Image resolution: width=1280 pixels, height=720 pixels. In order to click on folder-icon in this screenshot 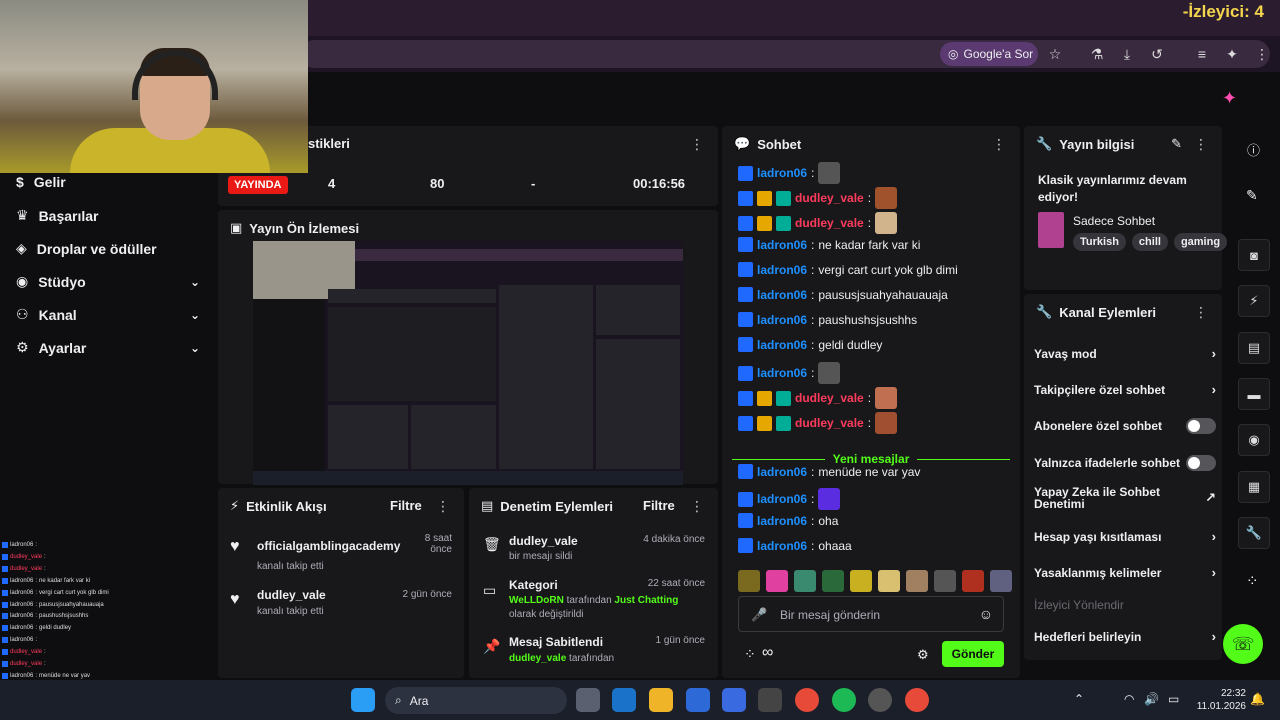, I will do `click(661, 700)`.